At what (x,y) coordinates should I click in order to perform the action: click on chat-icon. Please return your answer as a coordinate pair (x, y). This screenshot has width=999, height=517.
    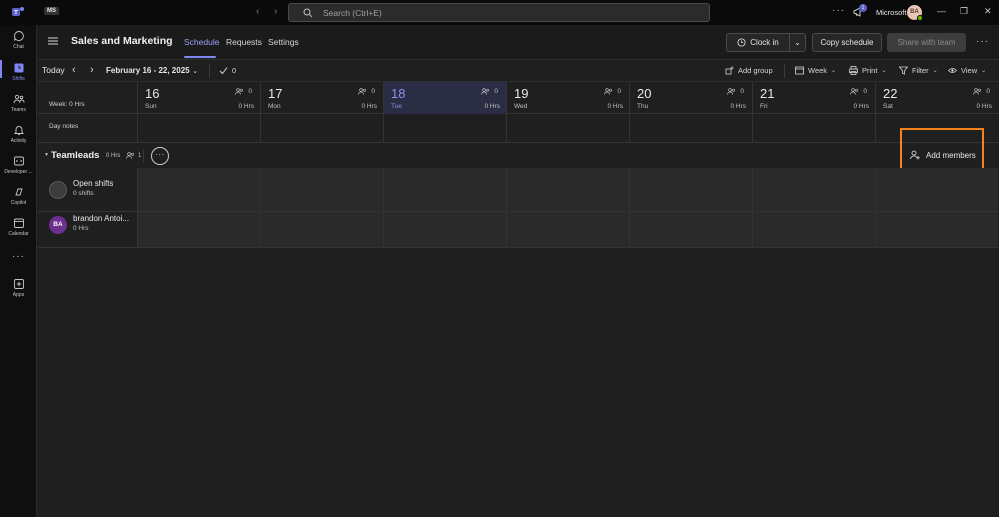
    Looking at the image, I should click on (18, 36).